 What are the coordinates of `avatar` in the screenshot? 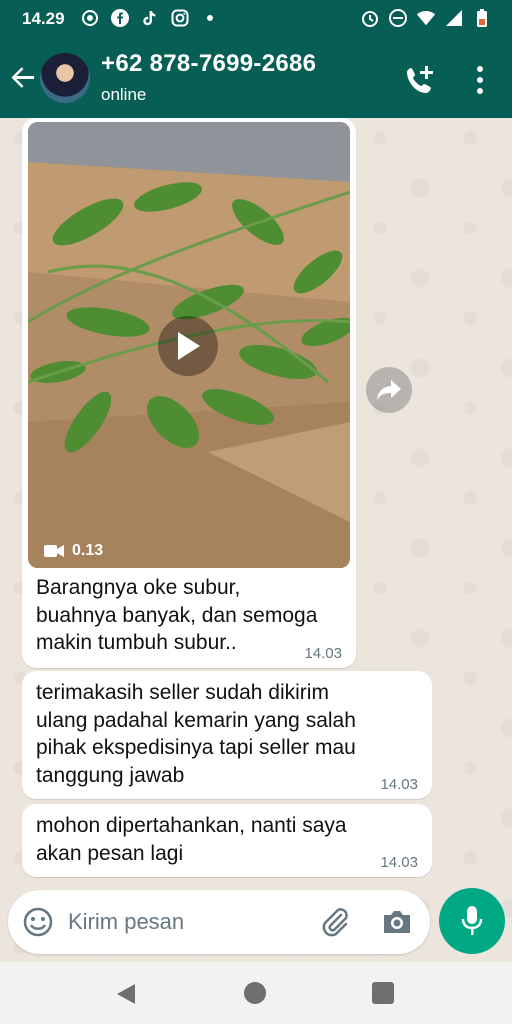 It's located at (65, 78).